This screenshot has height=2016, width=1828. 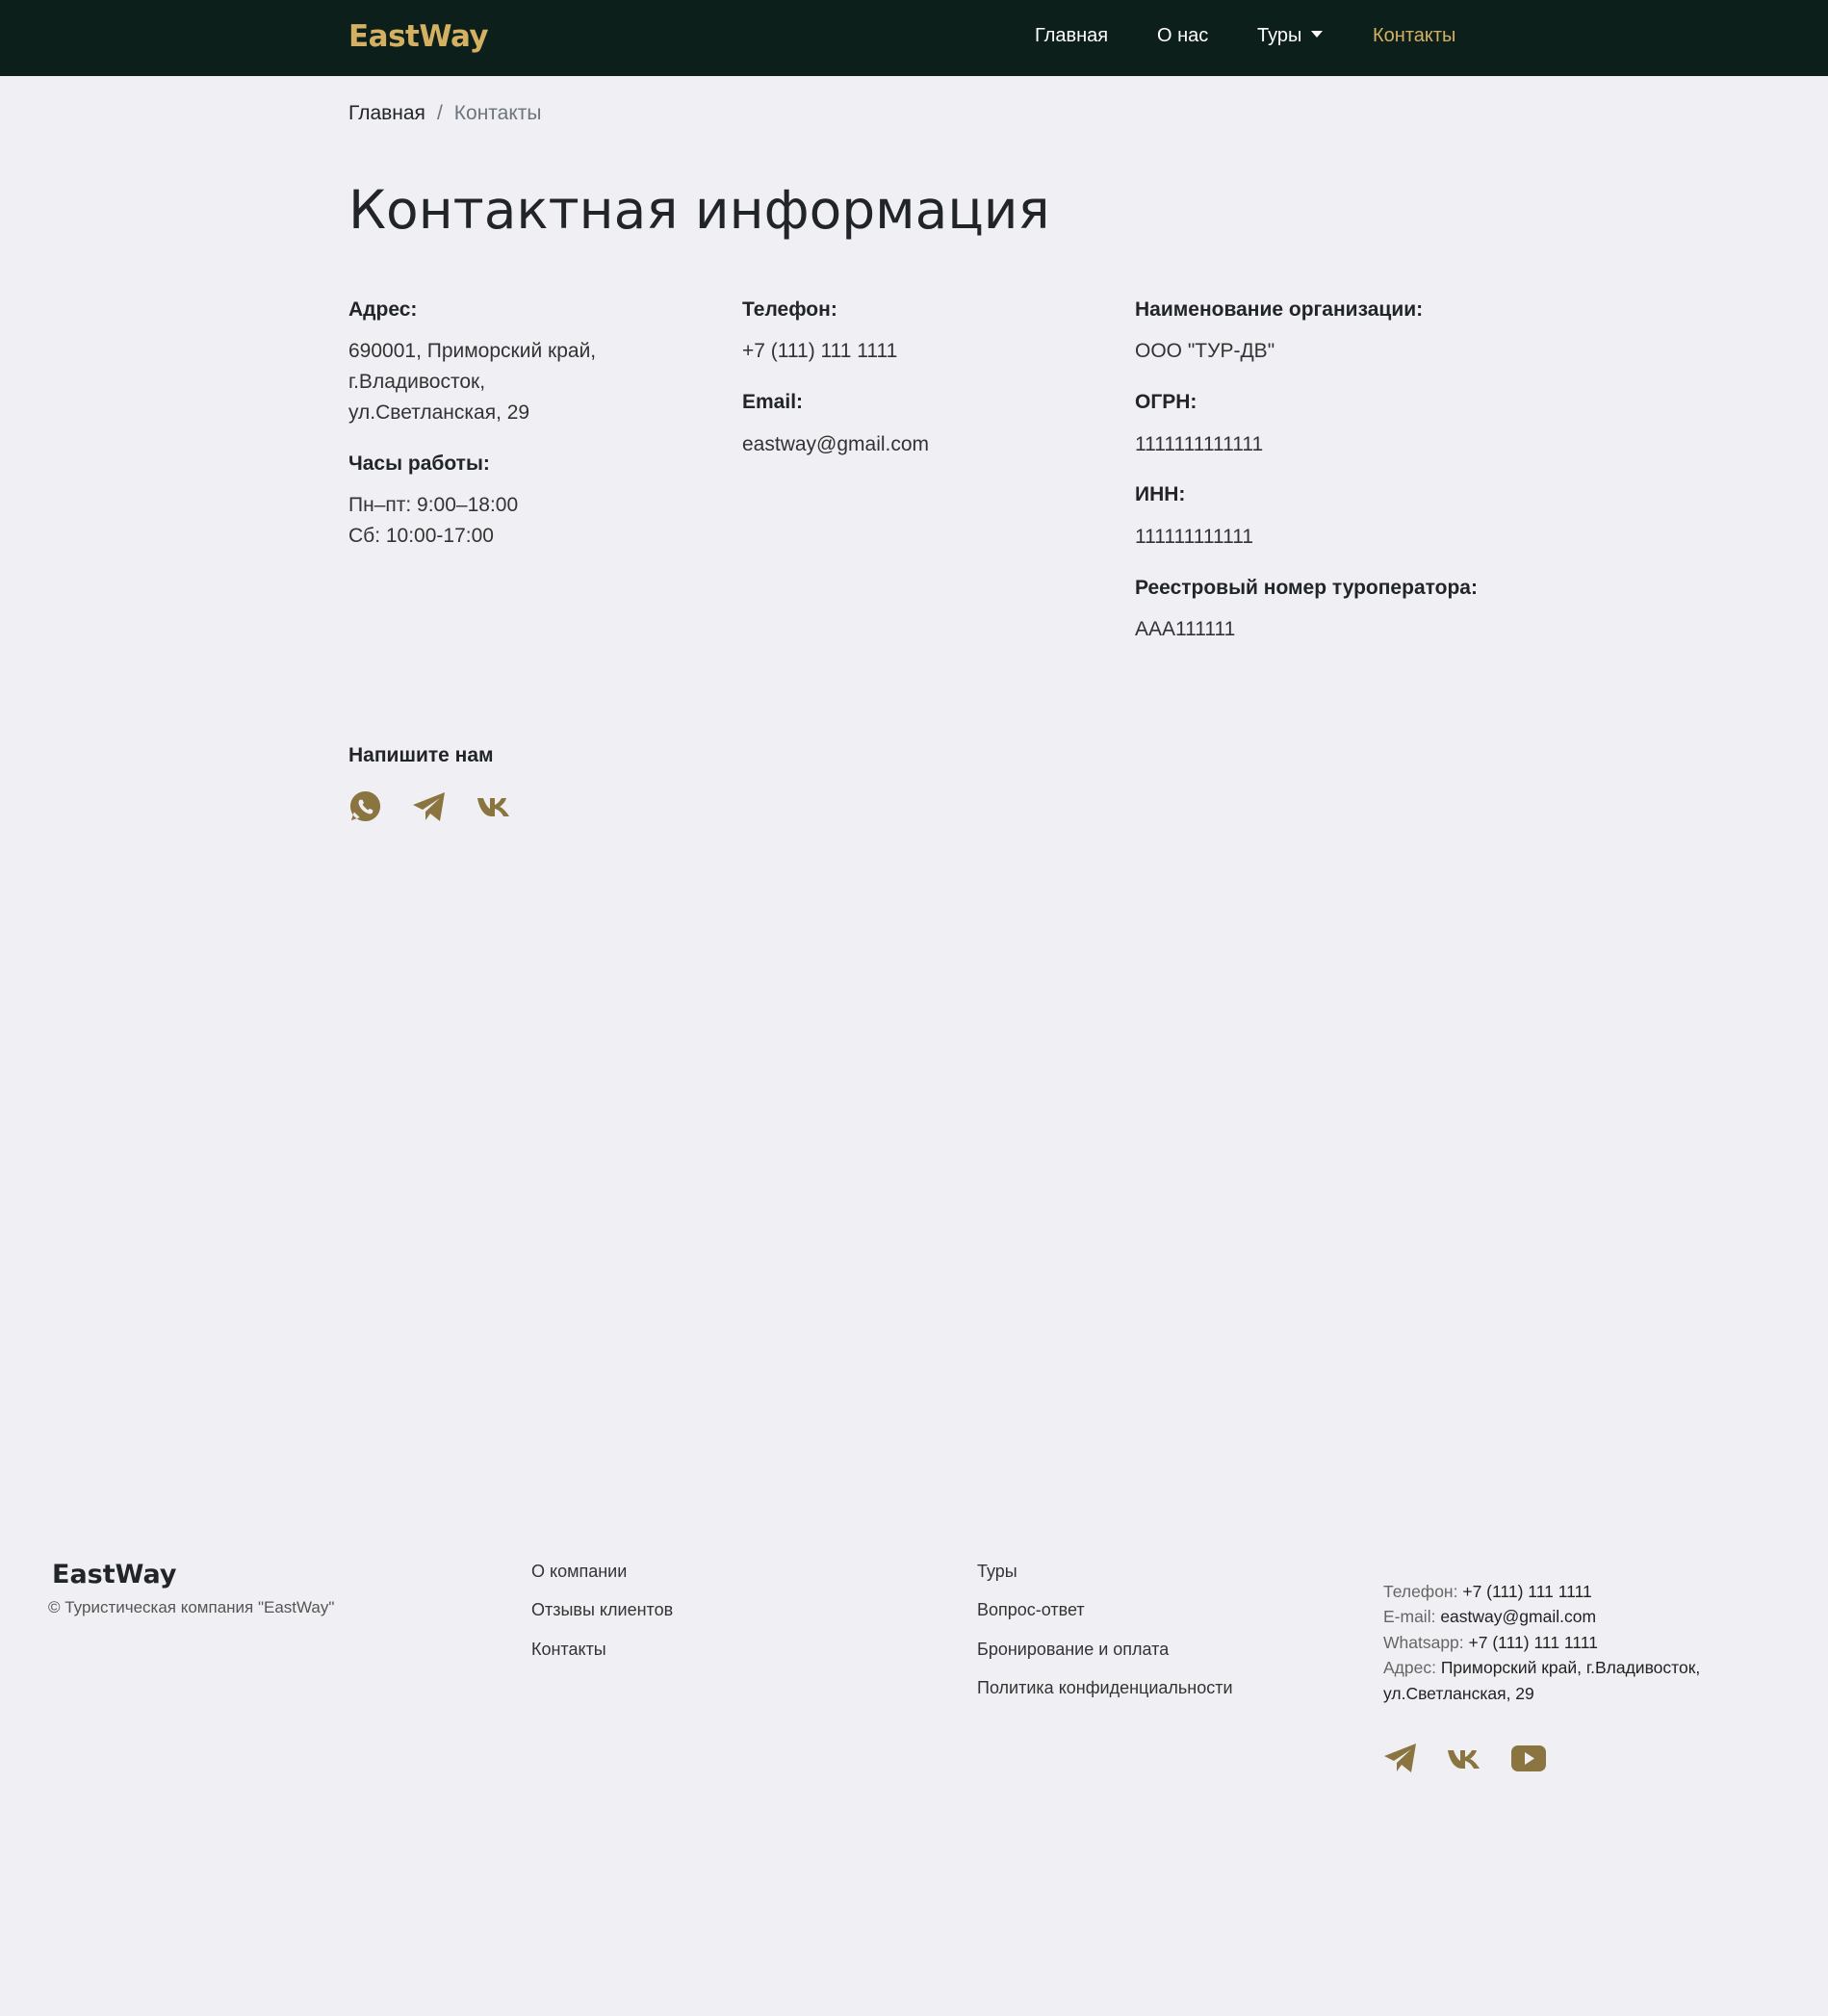 I want to click on footer-email-key: E-mail:, so click(x=1410, y=1616).